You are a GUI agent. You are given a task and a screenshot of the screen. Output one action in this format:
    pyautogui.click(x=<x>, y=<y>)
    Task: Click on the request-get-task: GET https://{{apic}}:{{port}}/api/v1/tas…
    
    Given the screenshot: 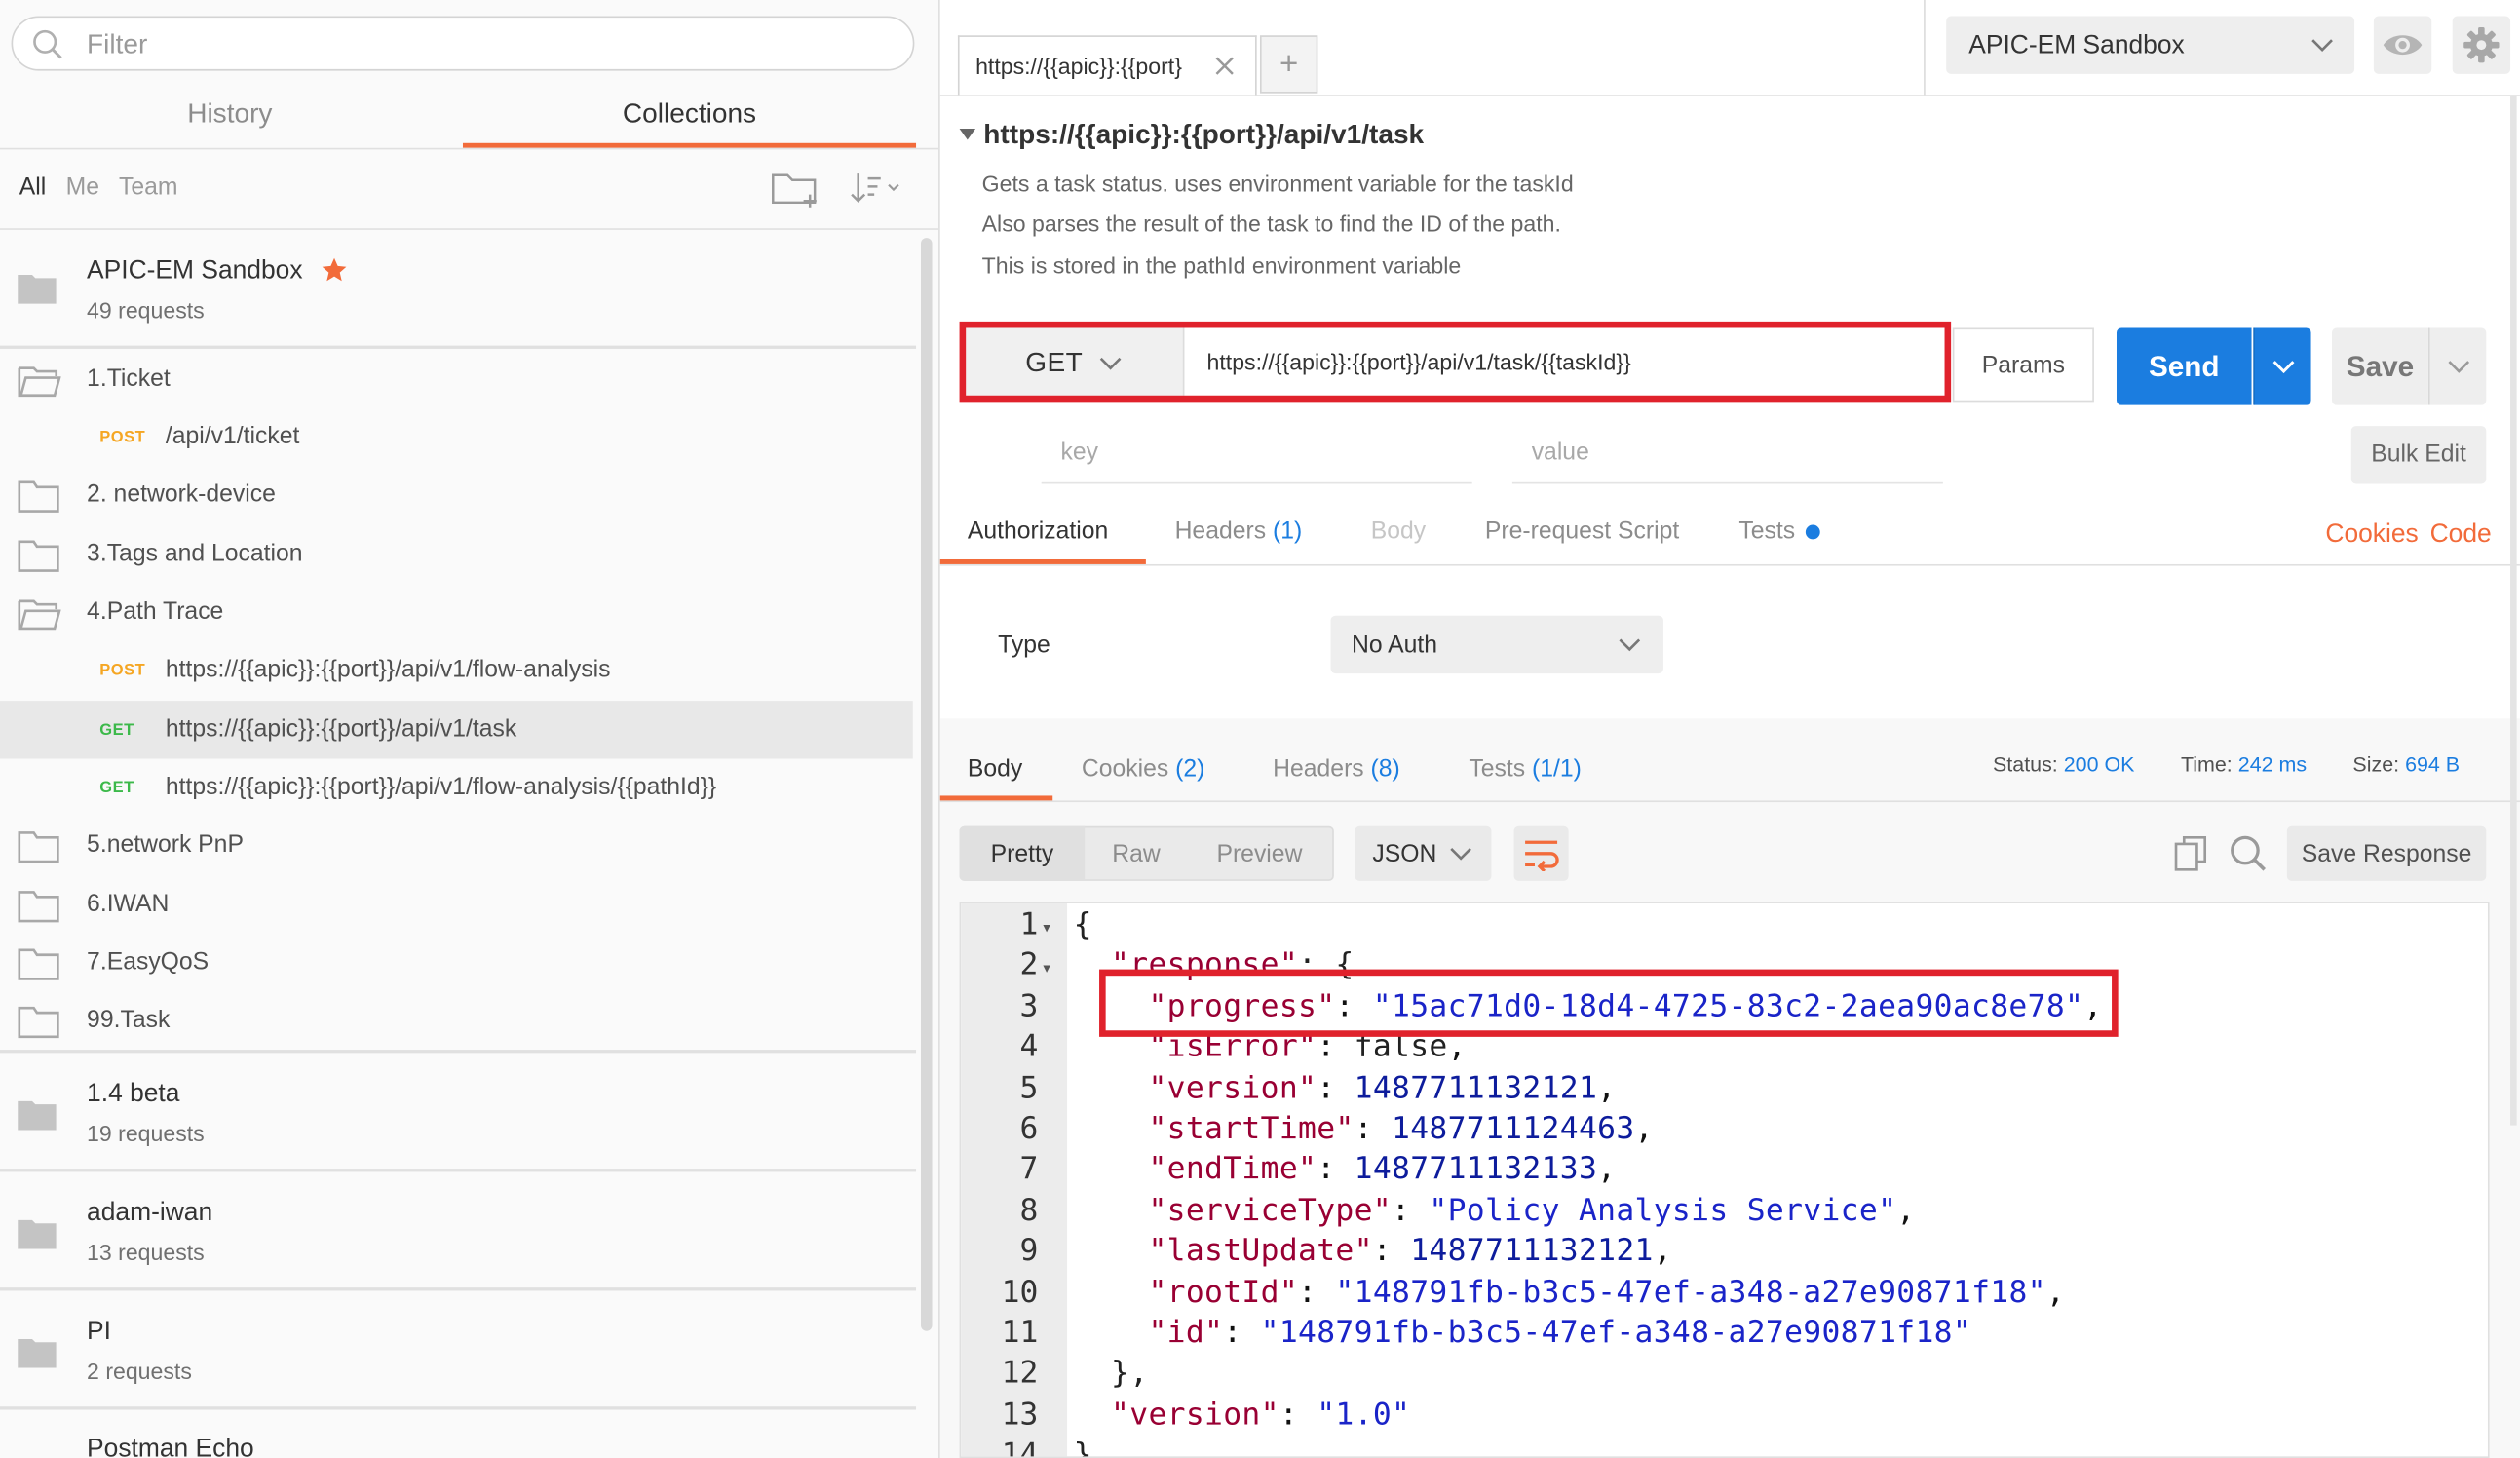 What is the action you would take?
    pyautogui.click(x=456, y=730)
    